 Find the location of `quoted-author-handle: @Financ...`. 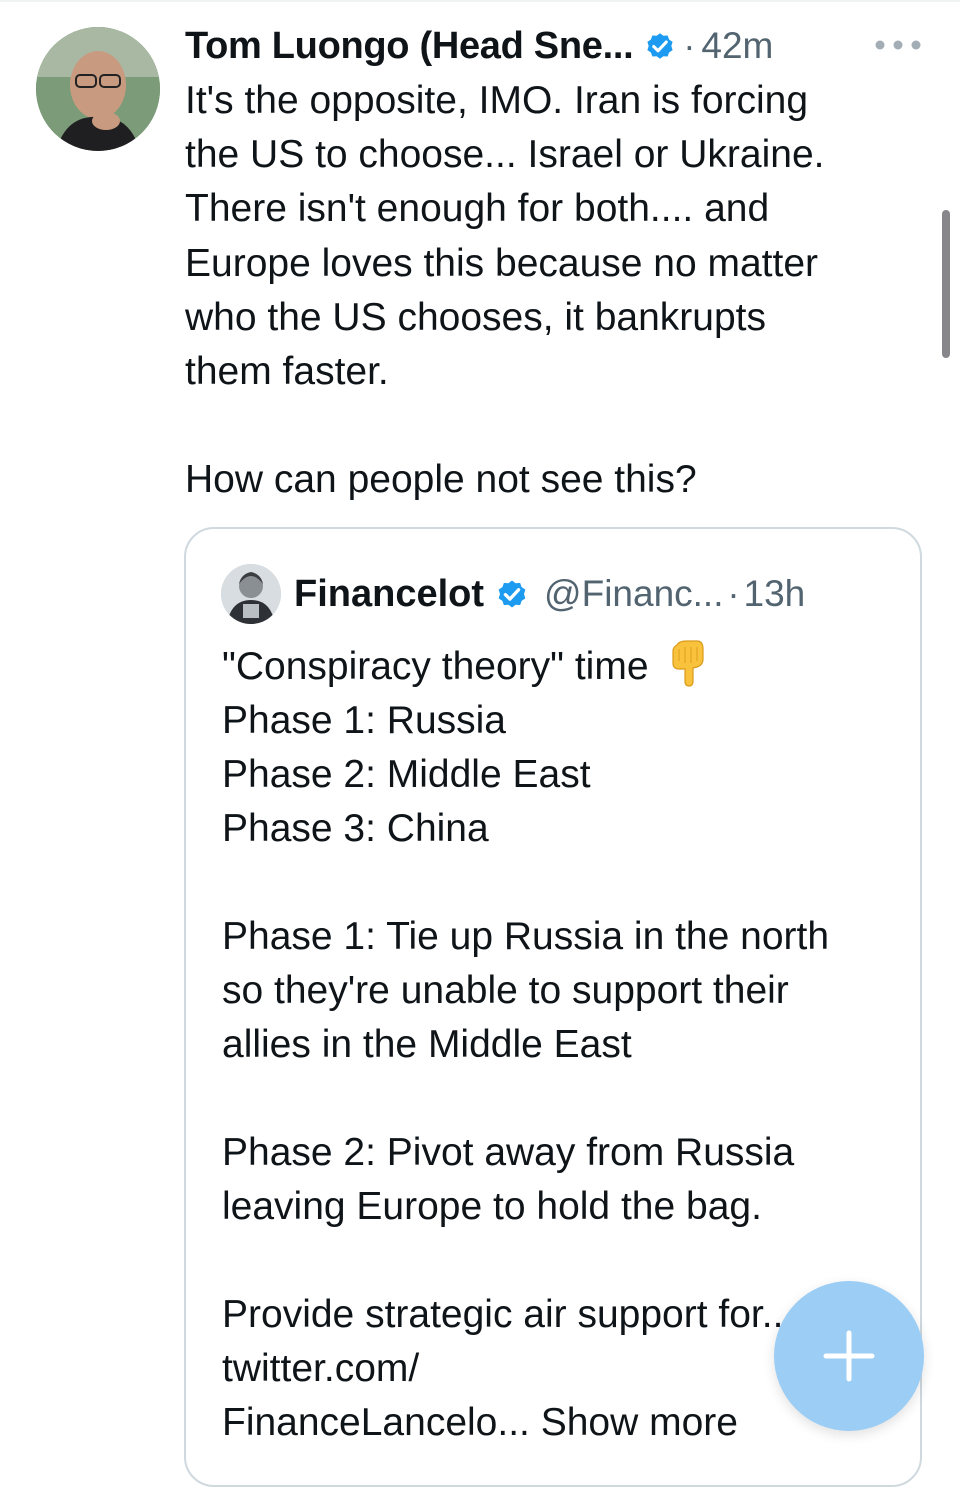

quoted-author-handle: @Financ... is located at coordinates (634, 593).